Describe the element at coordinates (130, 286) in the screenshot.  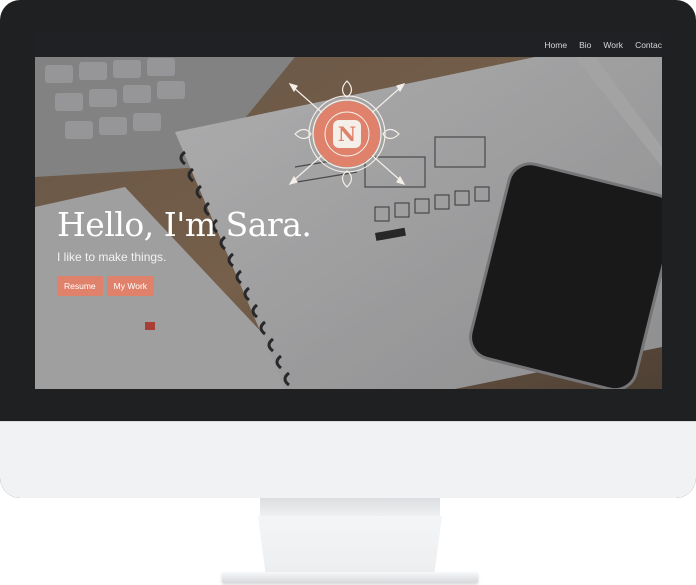
I see `my-work-button: My Work` at that location.